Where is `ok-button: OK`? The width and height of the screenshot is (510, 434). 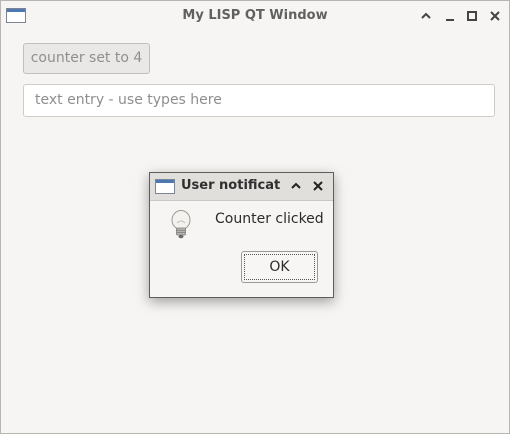
ok-button: OK is located at coordinates (279, 267).